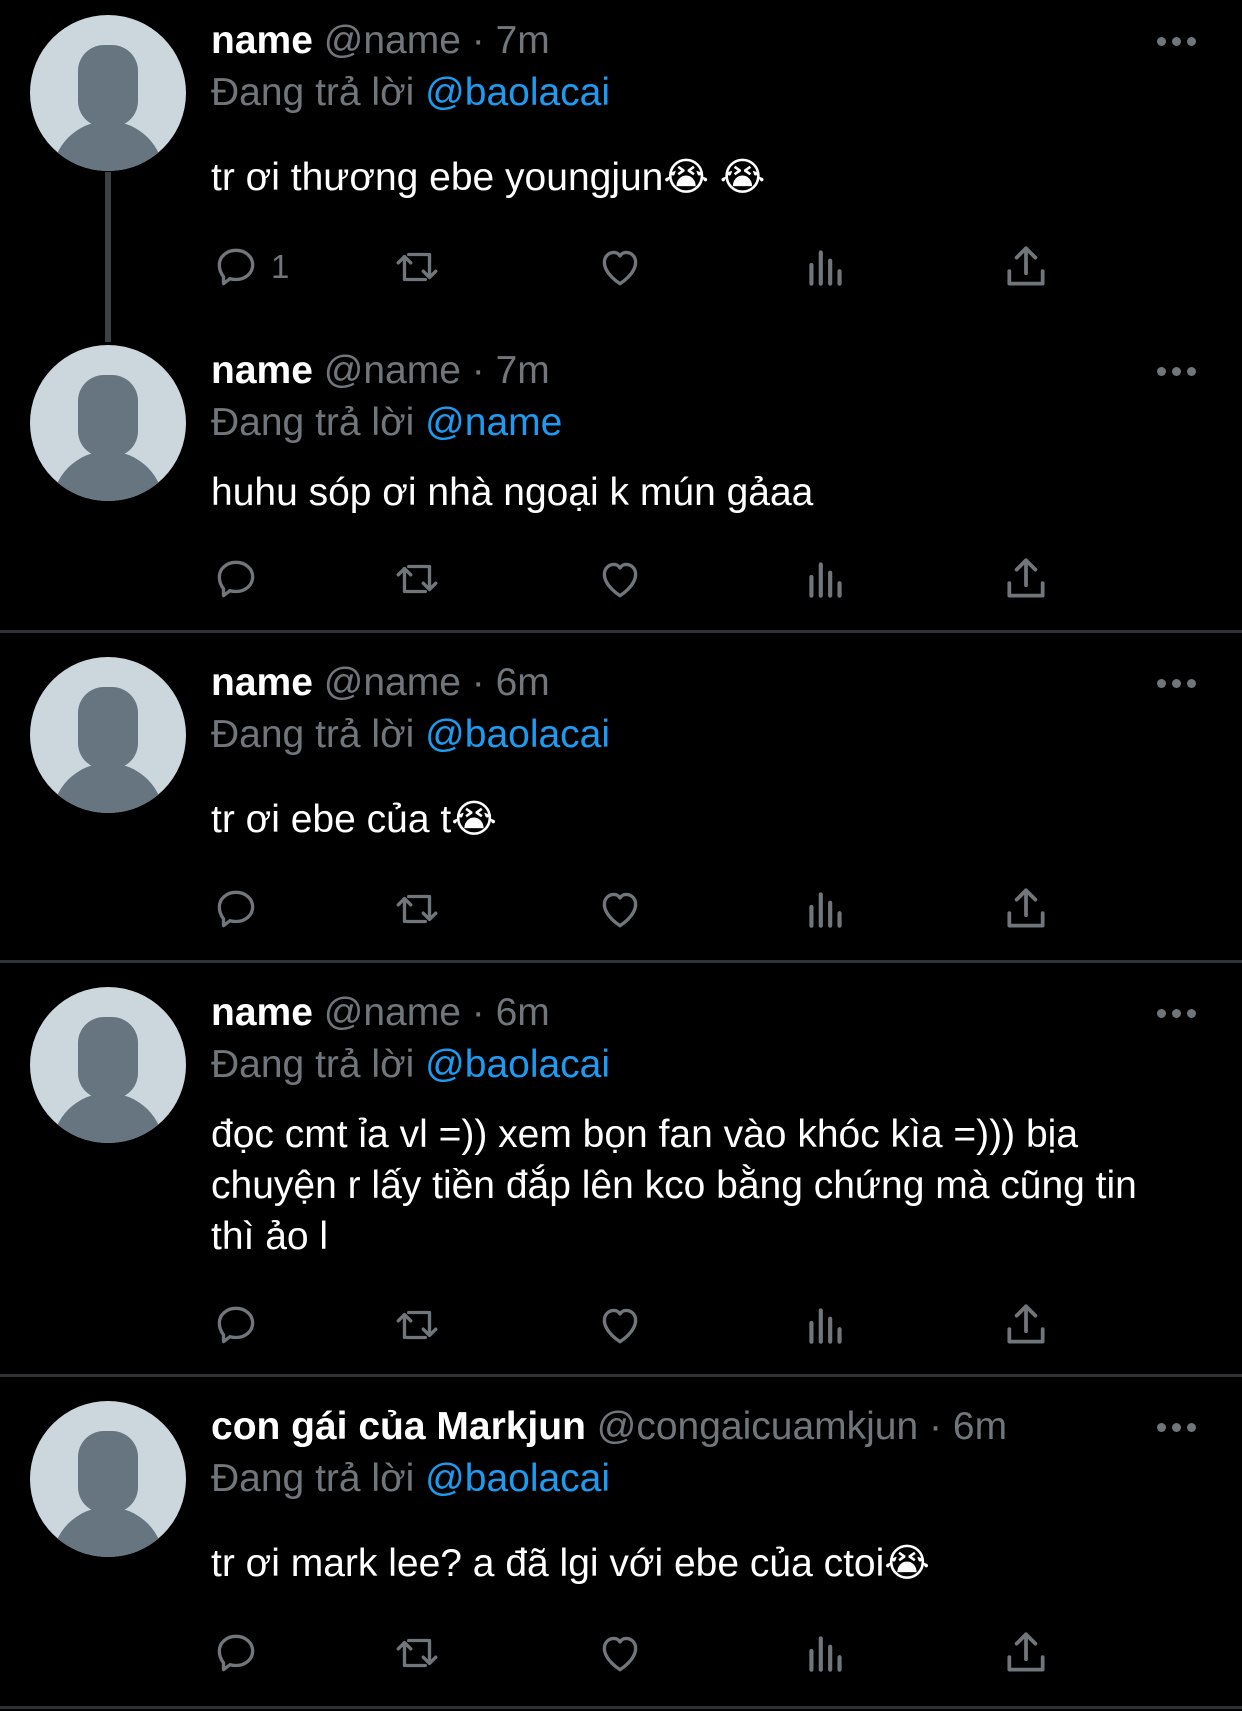 The image size is (1242, 1711). What do you see at coordinates (488, 177) in the screenshot?
I see `tweet-text: tr ơi thương ebe youngjun😭 😭` at bounding box center [488, 177].